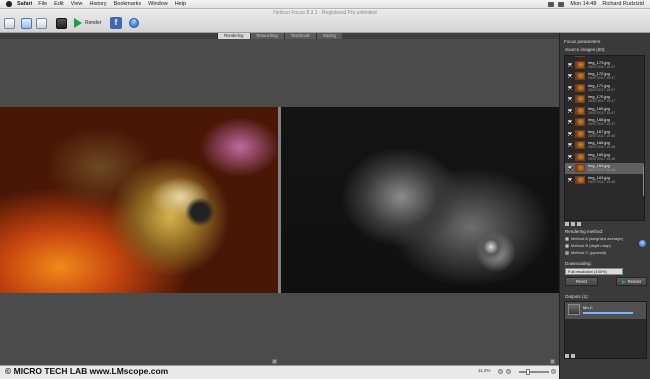 Image resolution: width=650 pixels, height=379 pixels. What do you see at coordinates (274, 361) in the screenshot?
I see `viewer-resize-grip` at bounding box center [274, 361].